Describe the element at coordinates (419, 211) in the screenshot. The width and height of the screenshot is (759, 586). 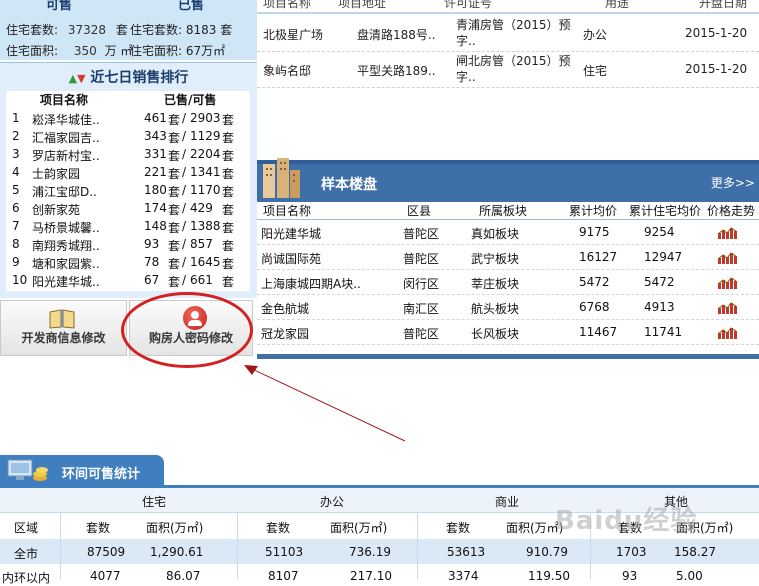
I see `col-district: 区县` at that location.